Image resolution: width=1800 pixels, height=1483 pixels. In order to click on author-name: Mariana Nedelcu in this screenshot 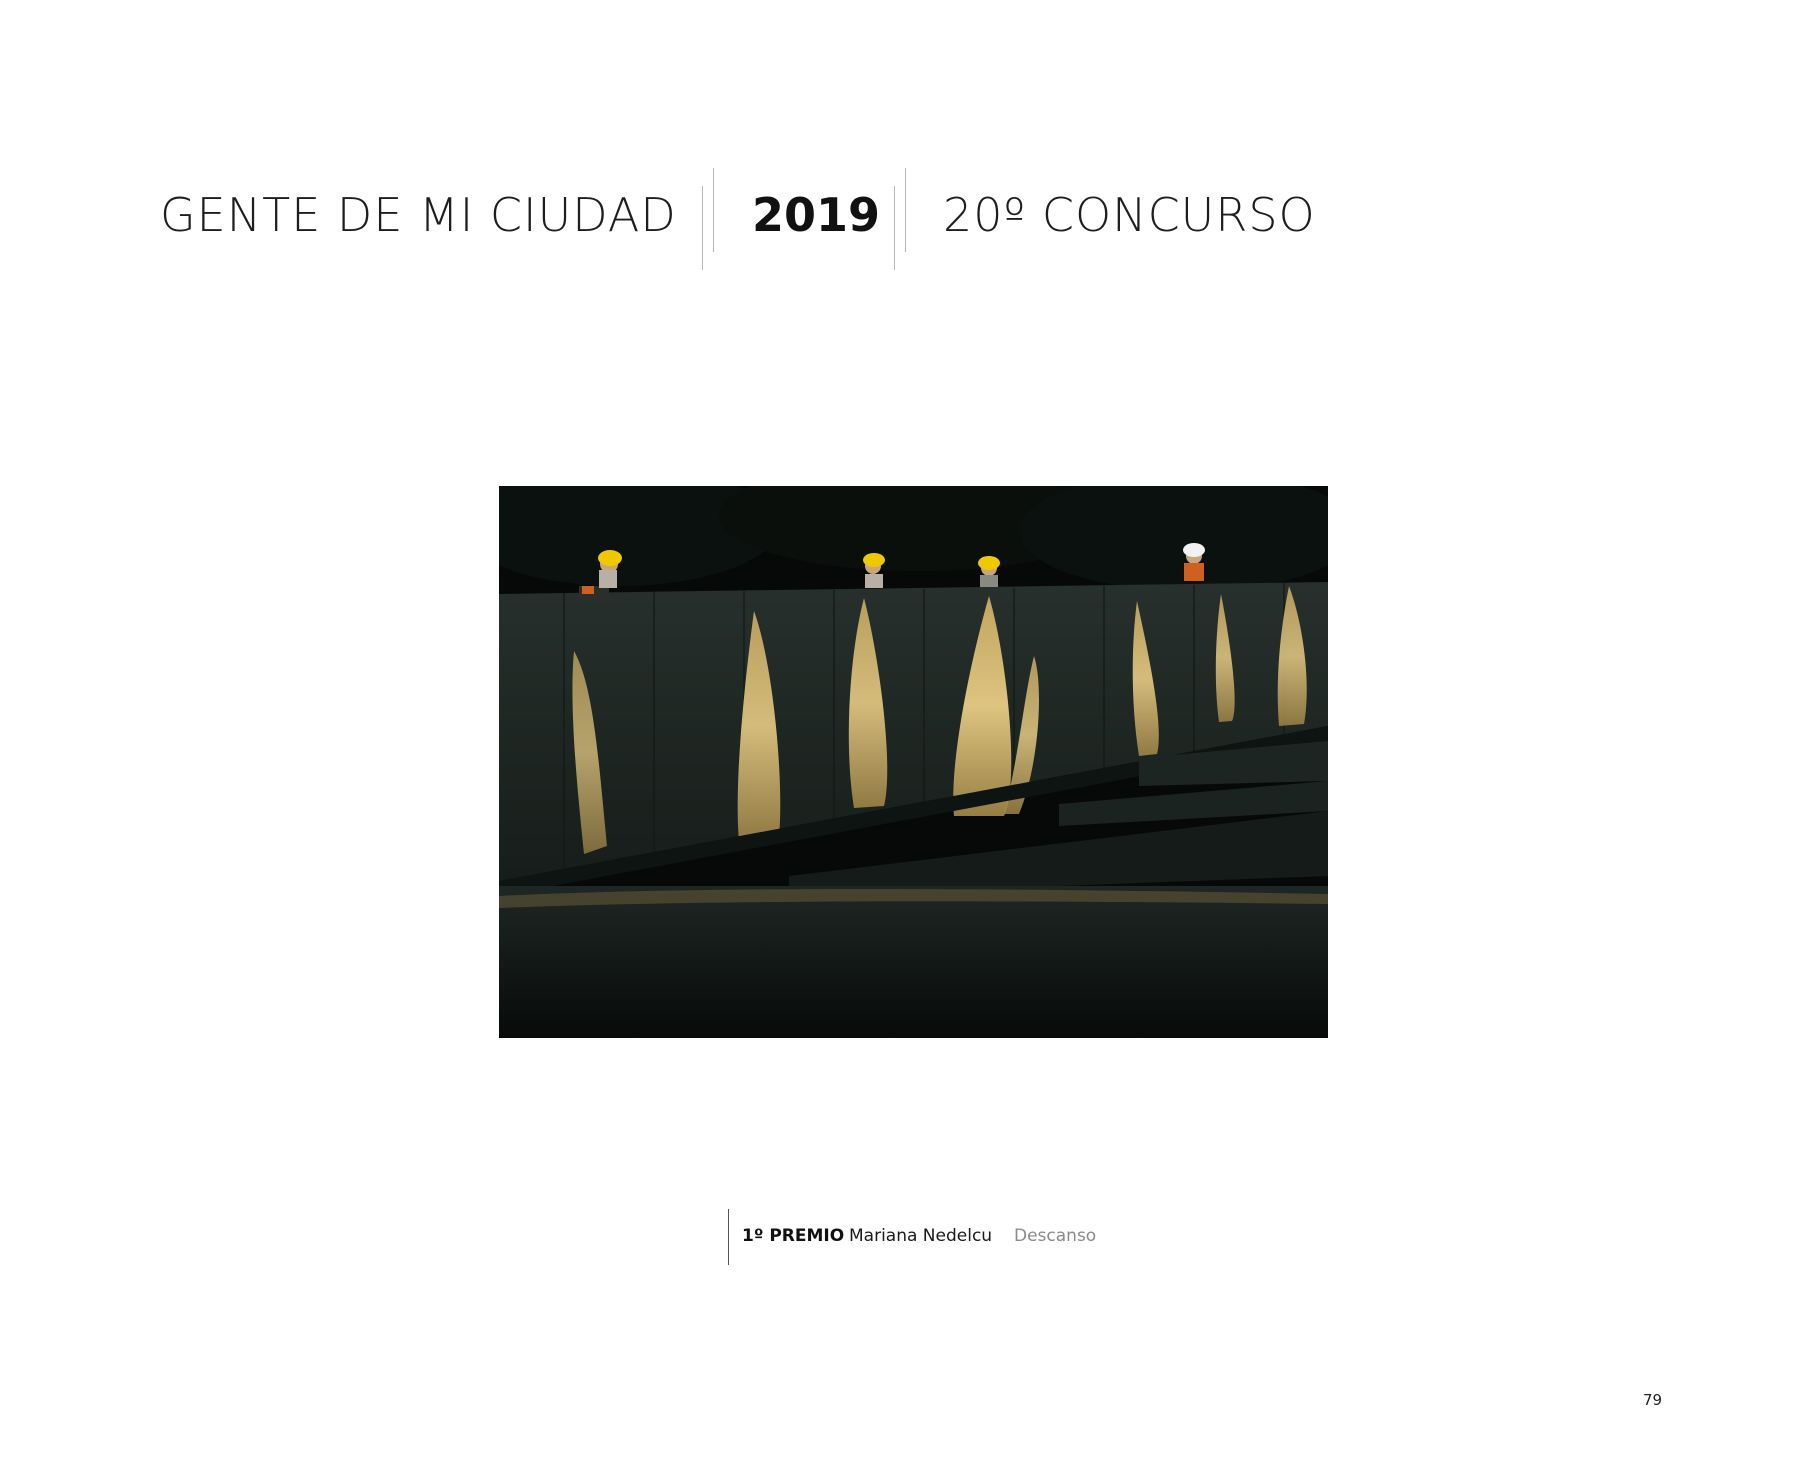, I will do `click(921, 1236)`.